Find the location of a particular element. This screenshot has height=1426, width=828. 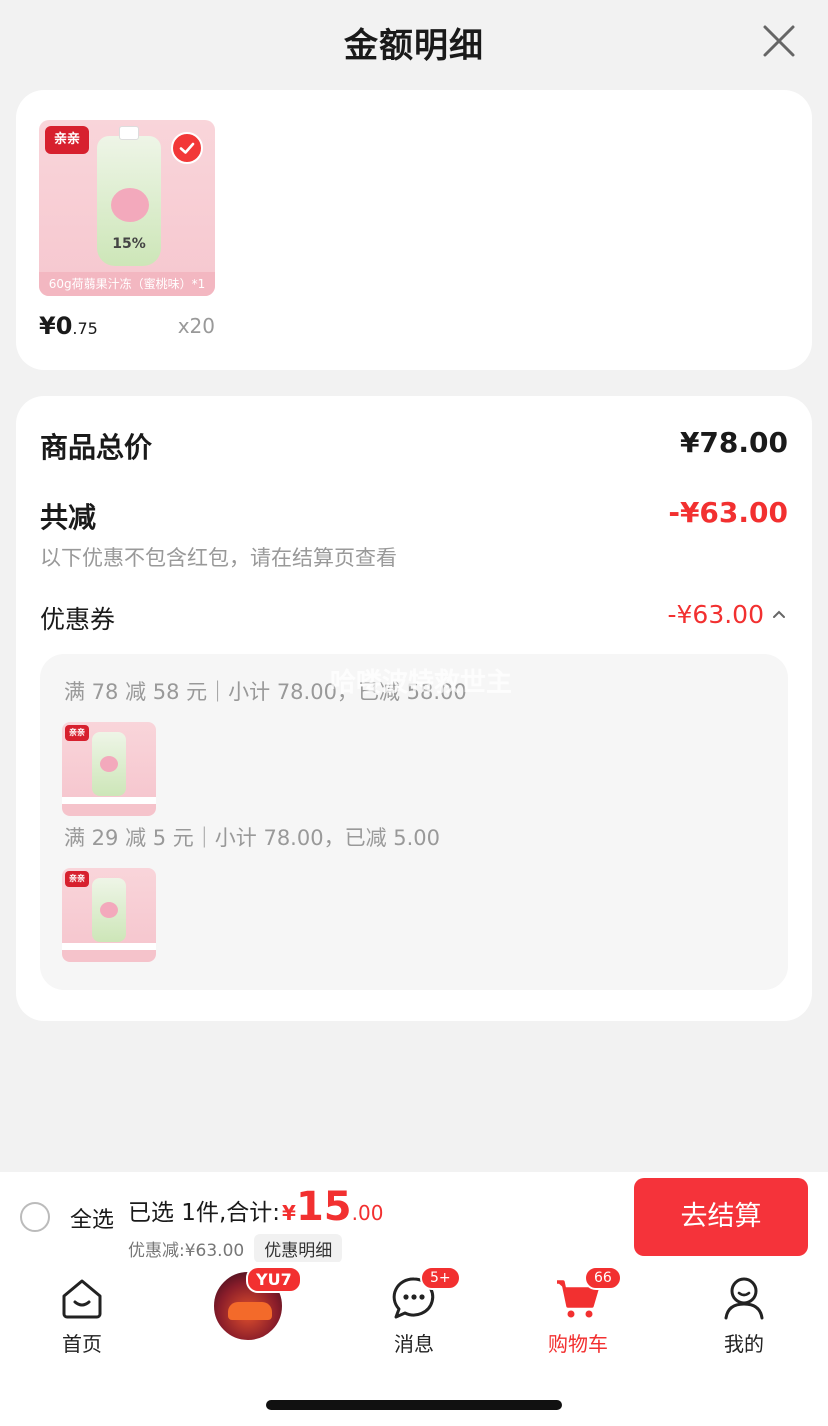

product-price: ¥0.75 is located at coordinates (68, 326).